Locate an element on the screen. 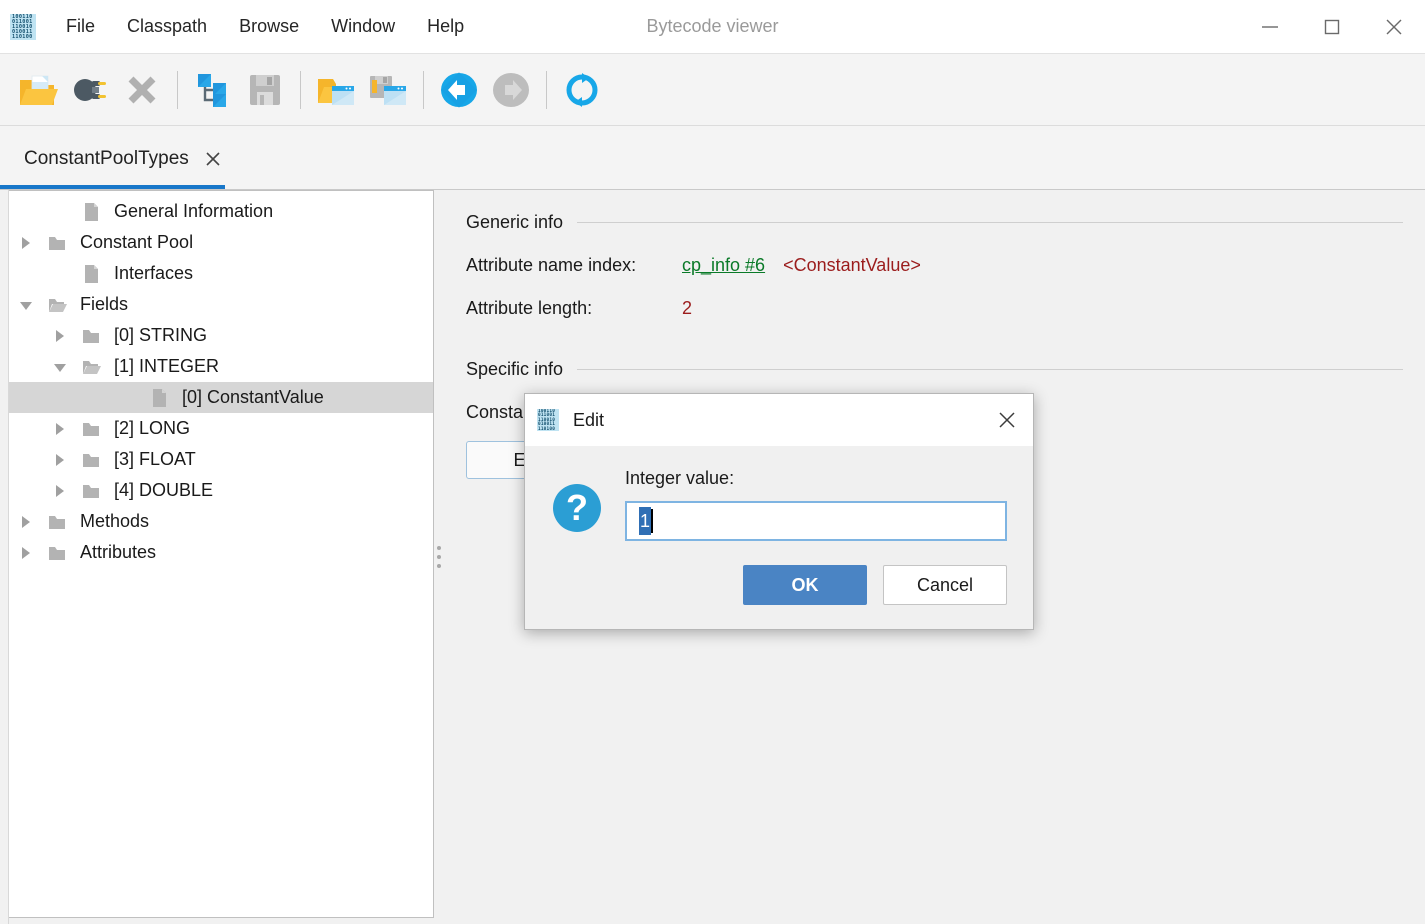 The height and width of the screenshot is (924, 1425). left-gutter is located at coordinates (4, 557).